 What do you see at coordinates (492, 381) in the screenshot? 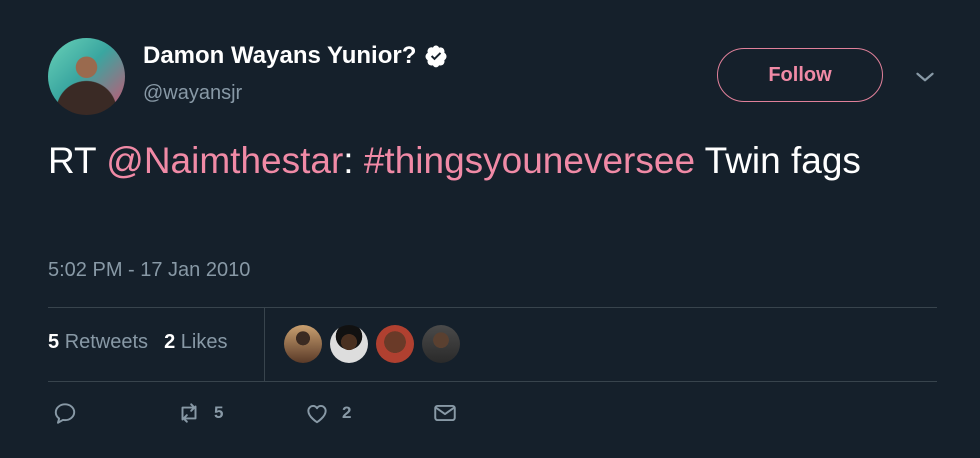
I see `divider-bottom` at bounding box center [492, 381].